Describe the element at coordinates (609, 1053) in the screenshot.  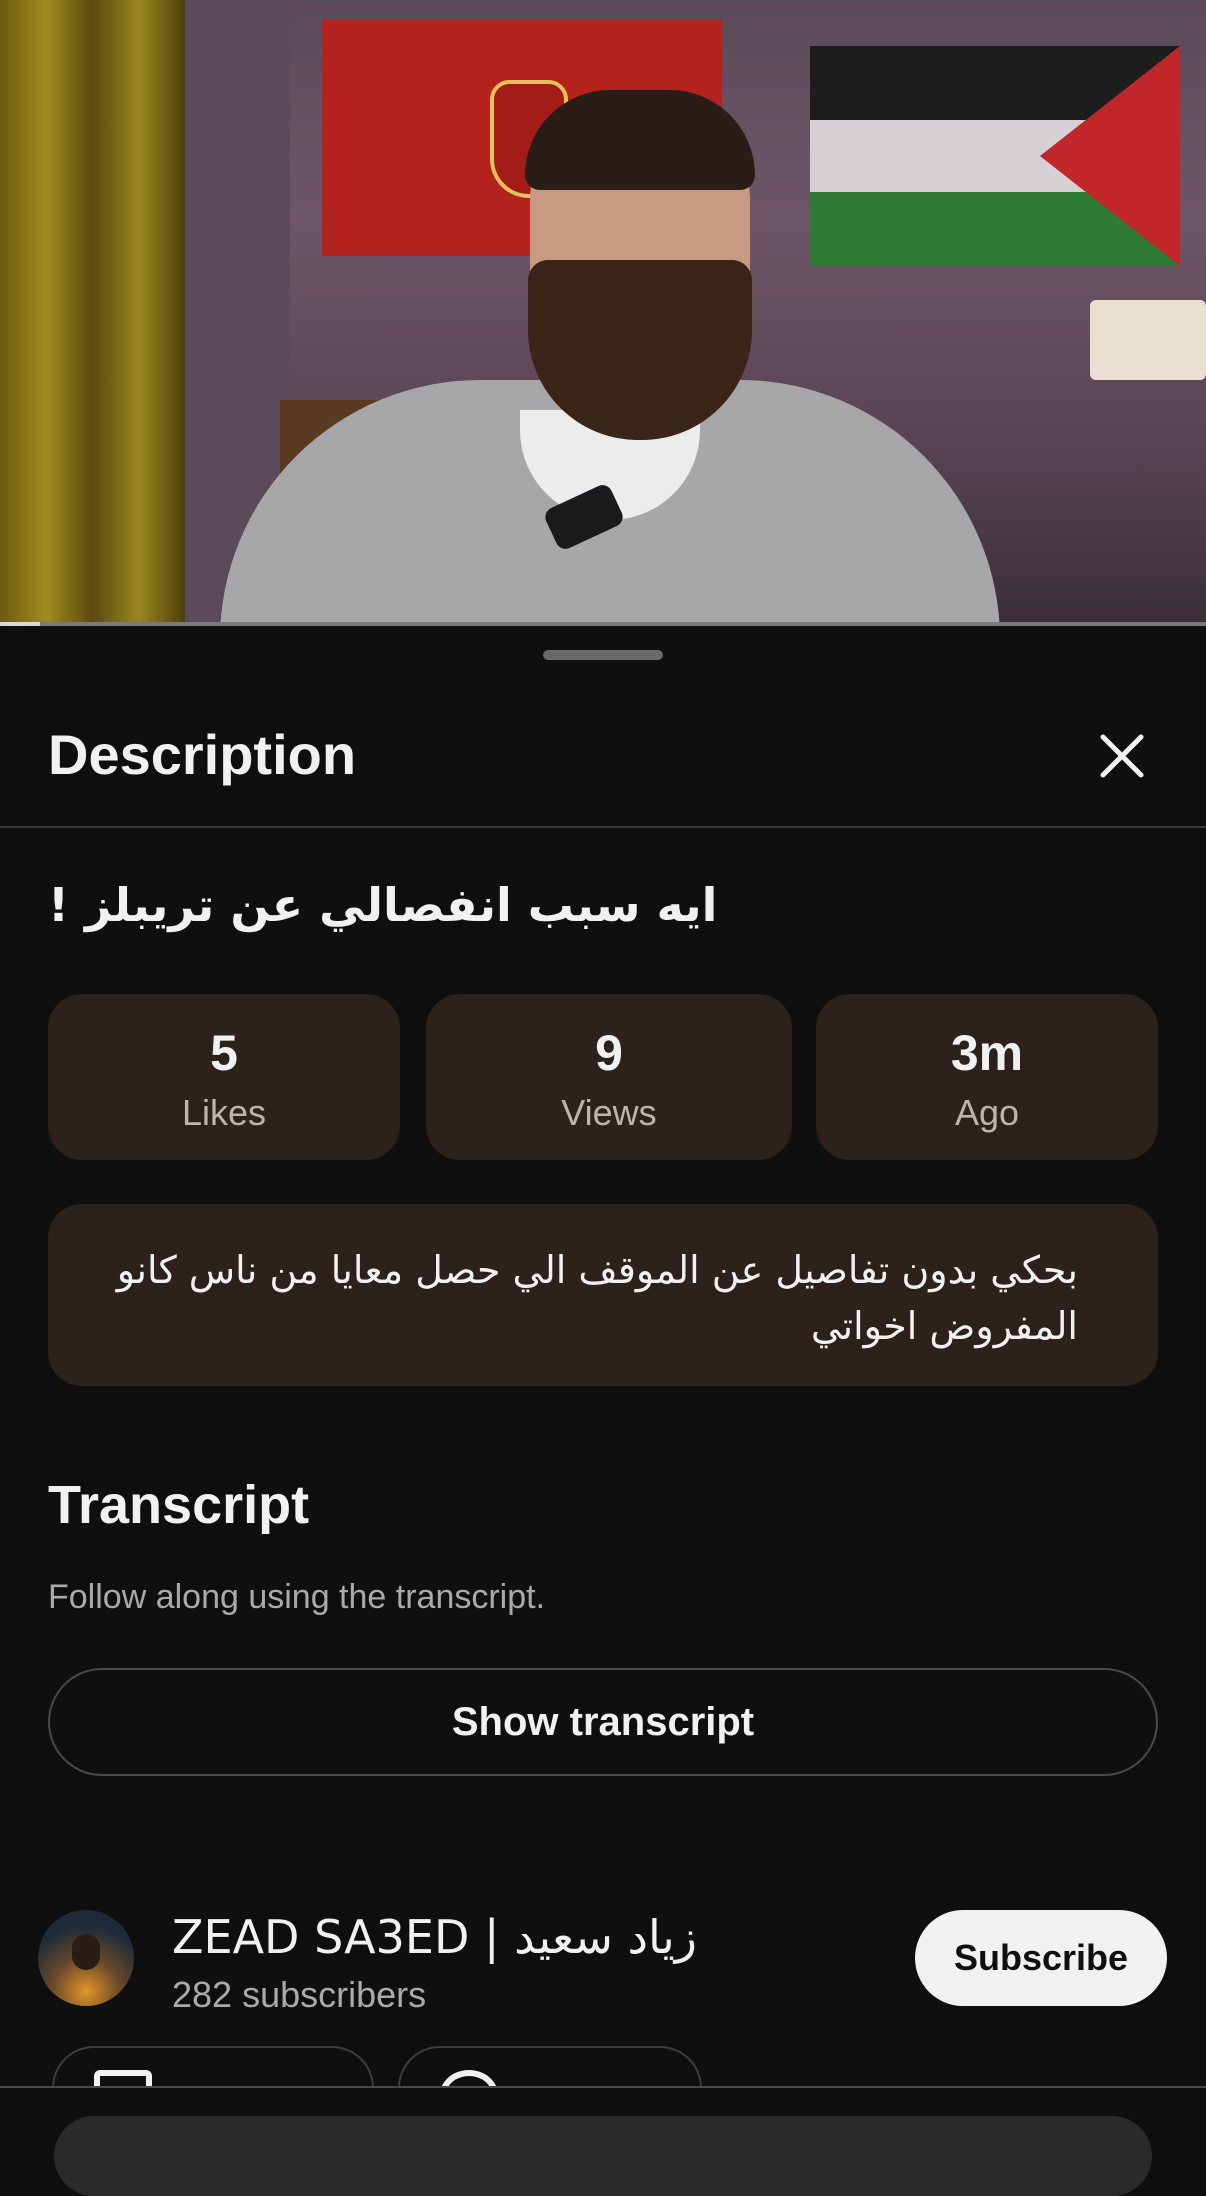
I see `views-count: 9` at that location.